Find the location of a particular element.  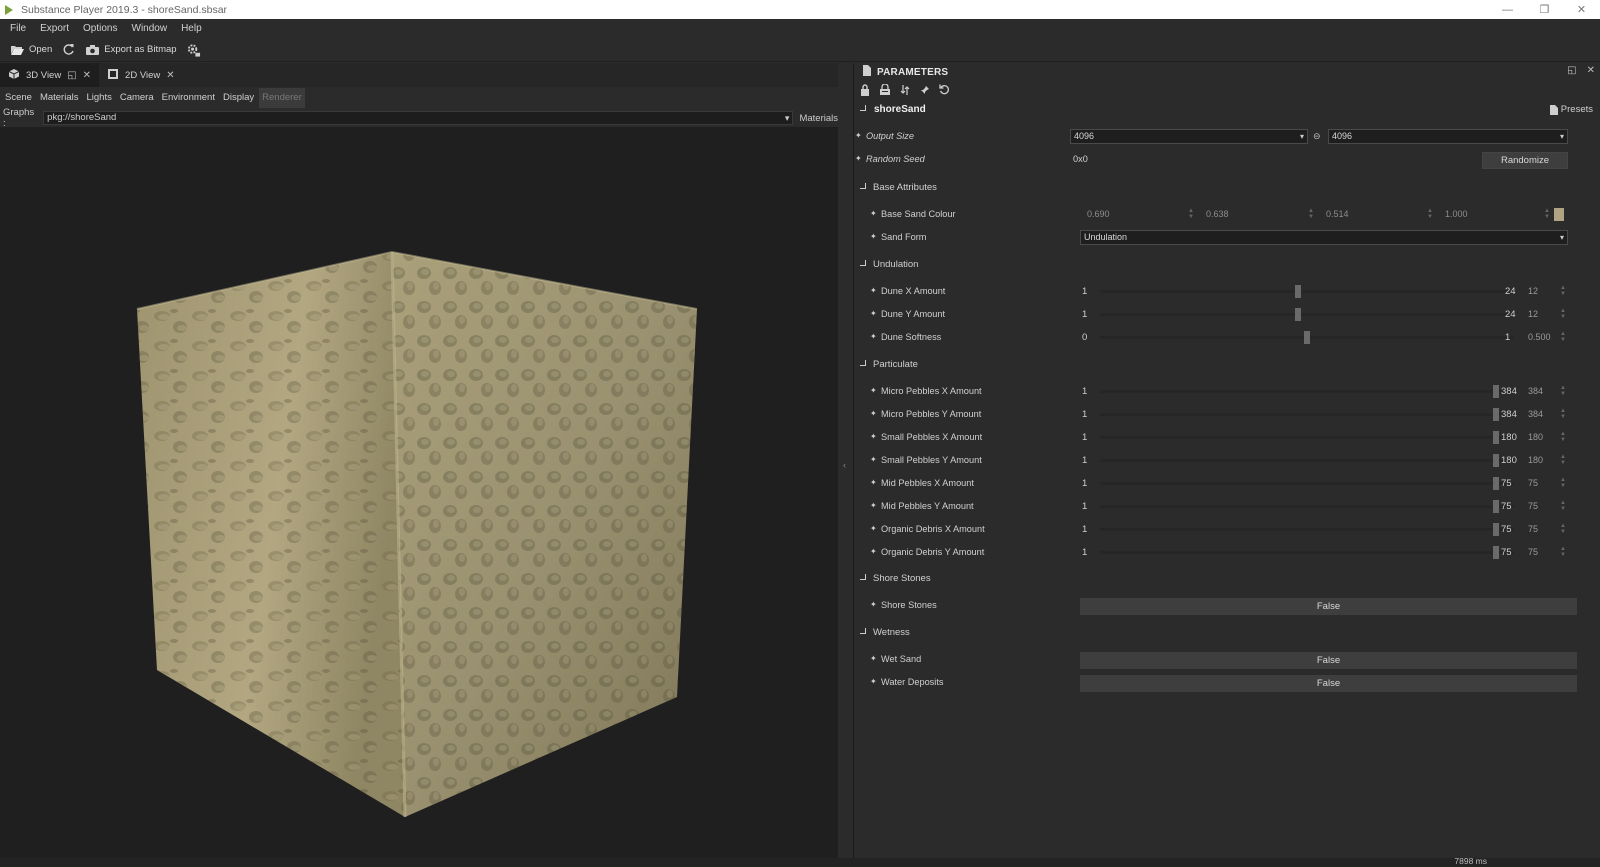

restore-button: ❐ is located at coordinates (1544, 9).